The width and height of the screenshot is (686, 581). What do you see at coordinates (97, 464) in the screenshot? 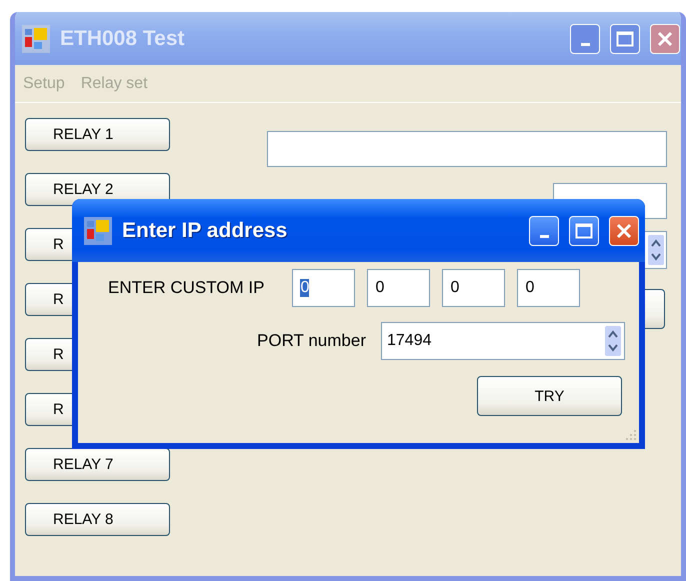
I see `relay-button: RELAY 7` at bounding box center [97, 464].